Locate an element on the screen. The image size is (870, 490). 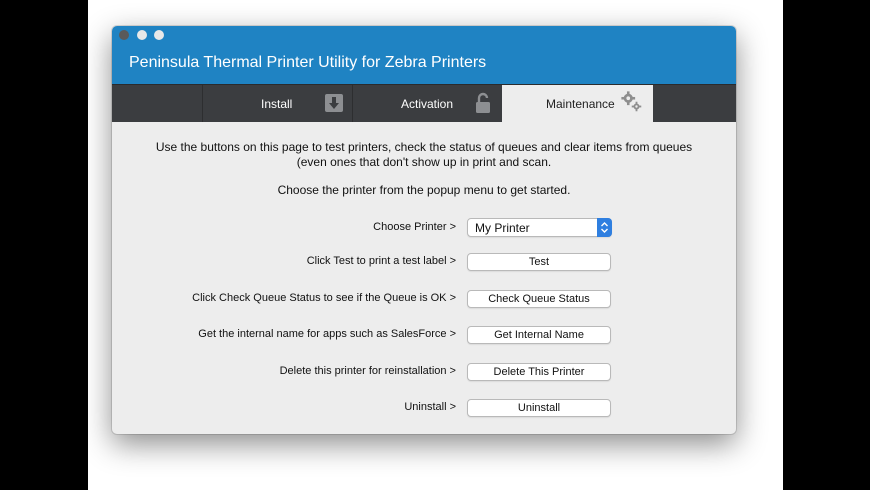
tab-maintenance: Maintenance is located at coordinates (577, 103).